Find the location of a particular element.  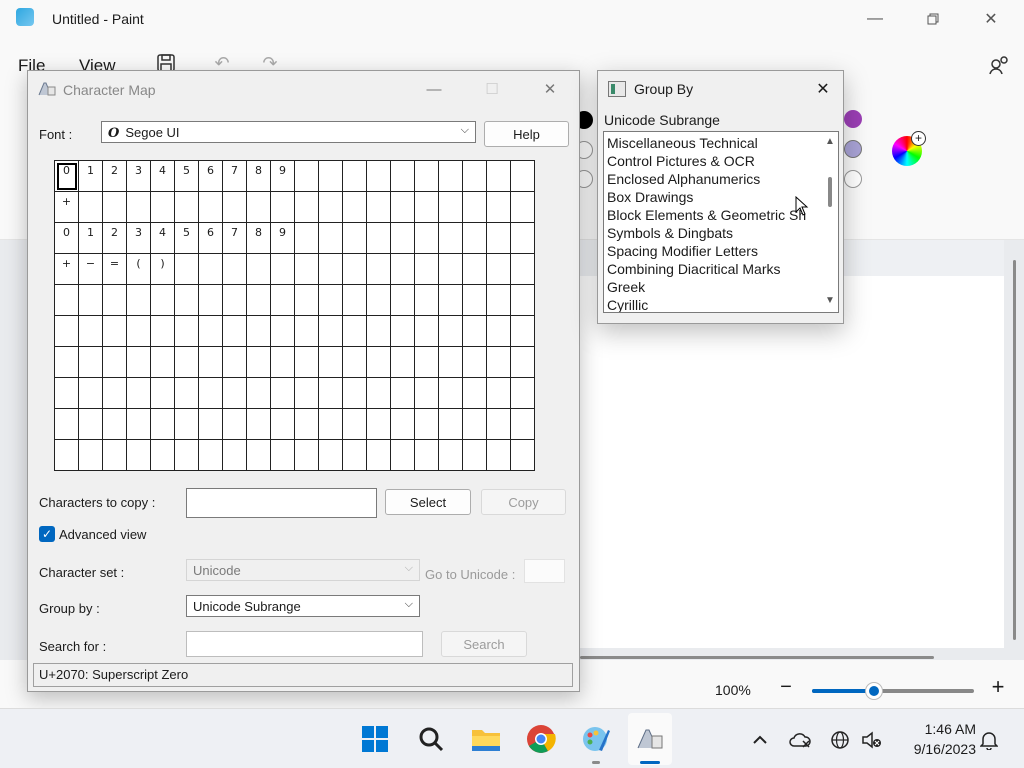

add-color-icon: + is located at coordinates (918, 138).